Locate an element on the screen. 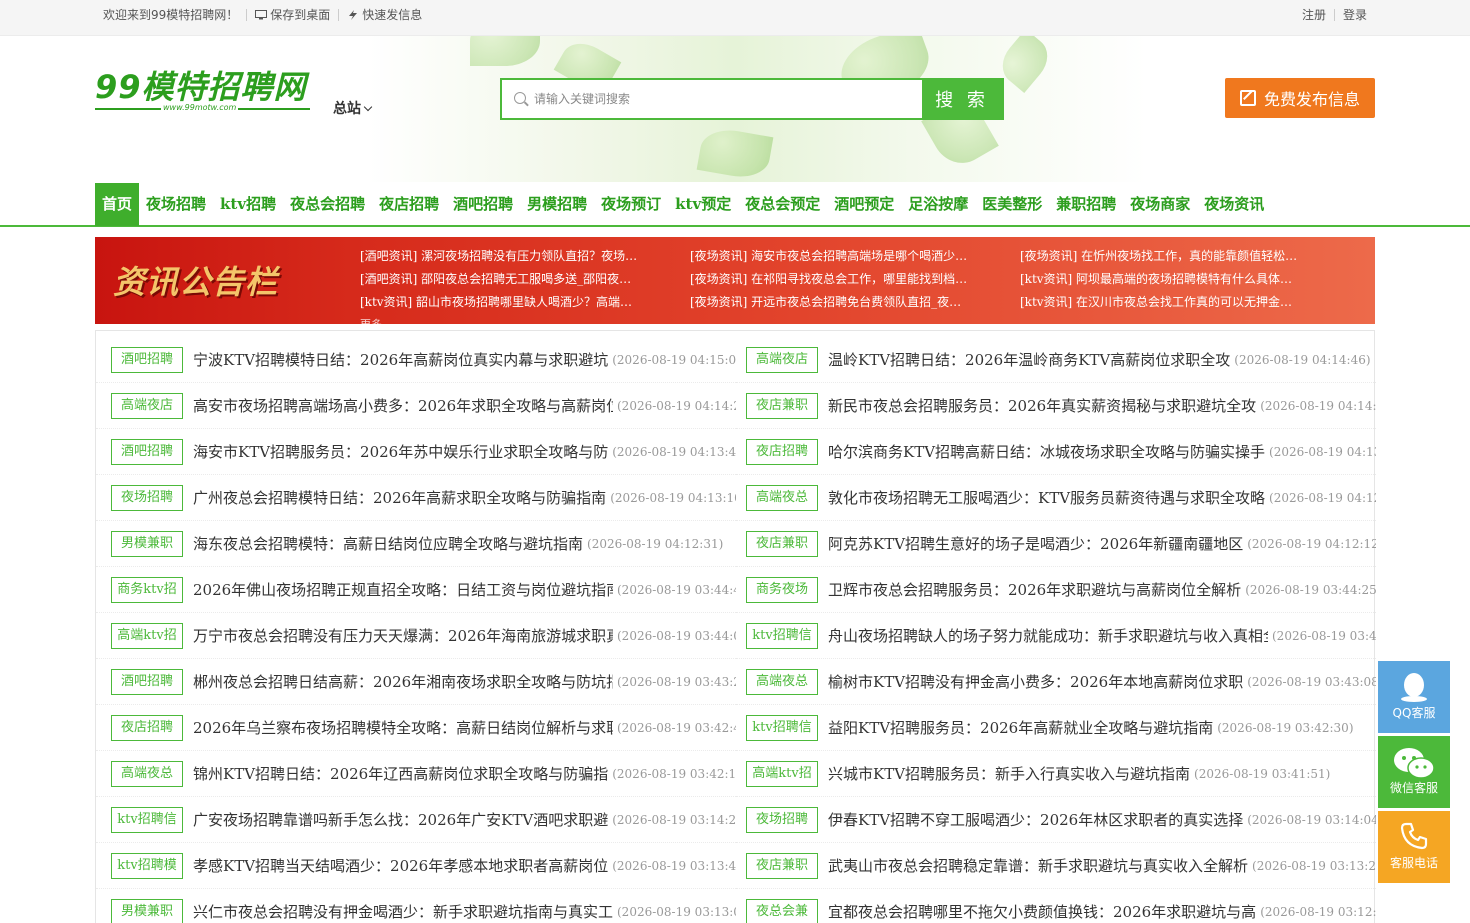 The image size is (1470, 923). article-title: 武夷山市夜总会招聘稳定靠谱：新手求职避坑与真实收入全解析 is located at coordinates (1038, 865).